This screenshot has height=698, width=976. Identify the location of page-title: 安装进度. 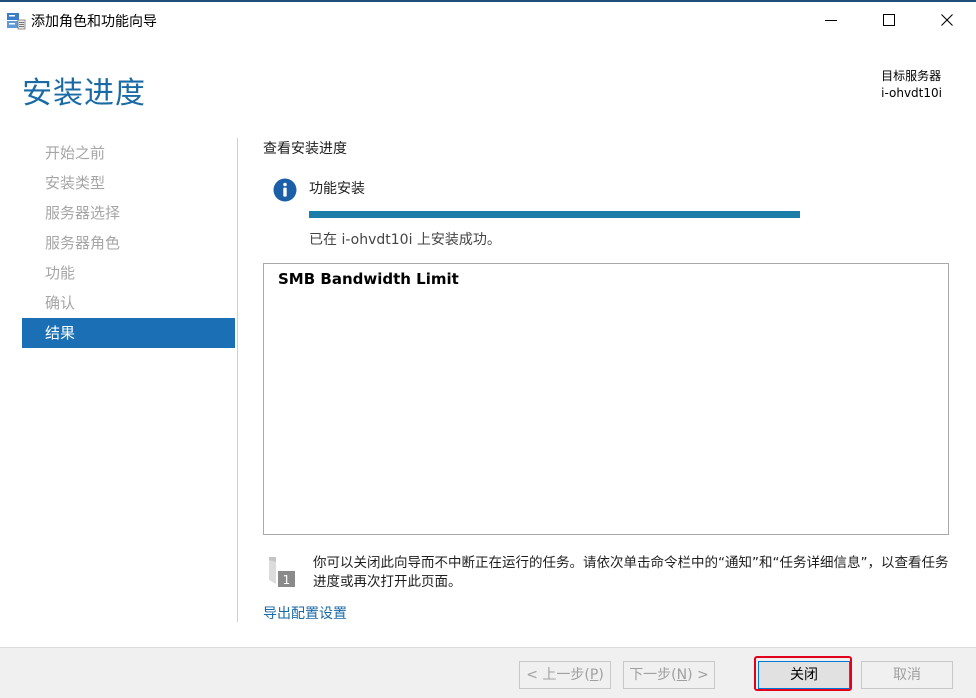
(84, 93).